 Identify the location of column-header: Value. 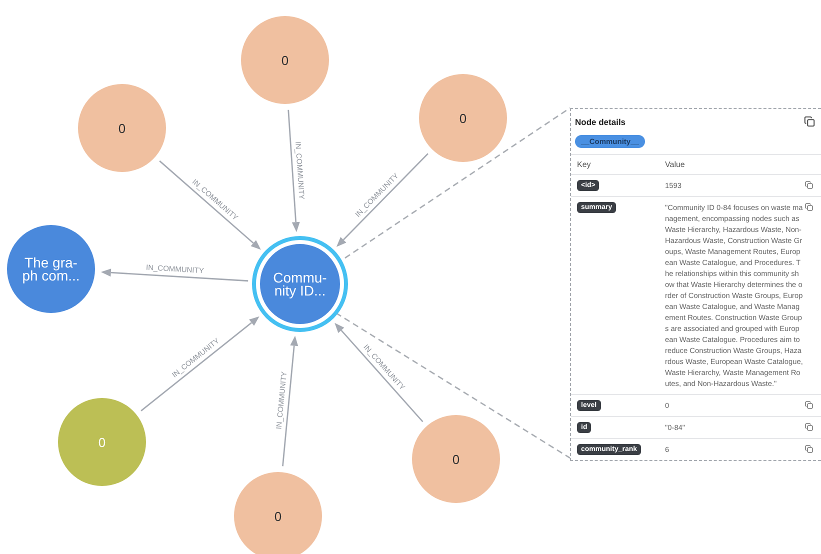
(675, 164).